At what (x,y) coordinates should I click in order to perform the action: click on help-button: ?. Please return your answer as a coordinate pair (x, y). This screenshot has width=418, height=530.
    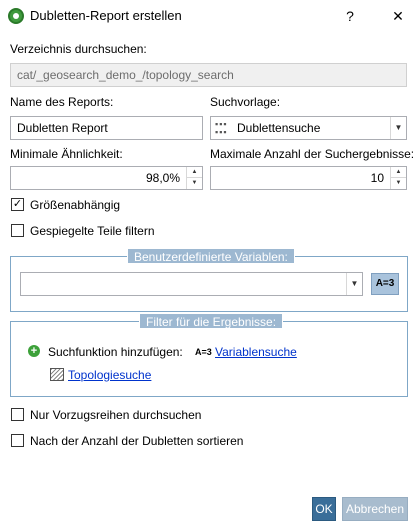
    Looking at the image, I should click on (350, 16).